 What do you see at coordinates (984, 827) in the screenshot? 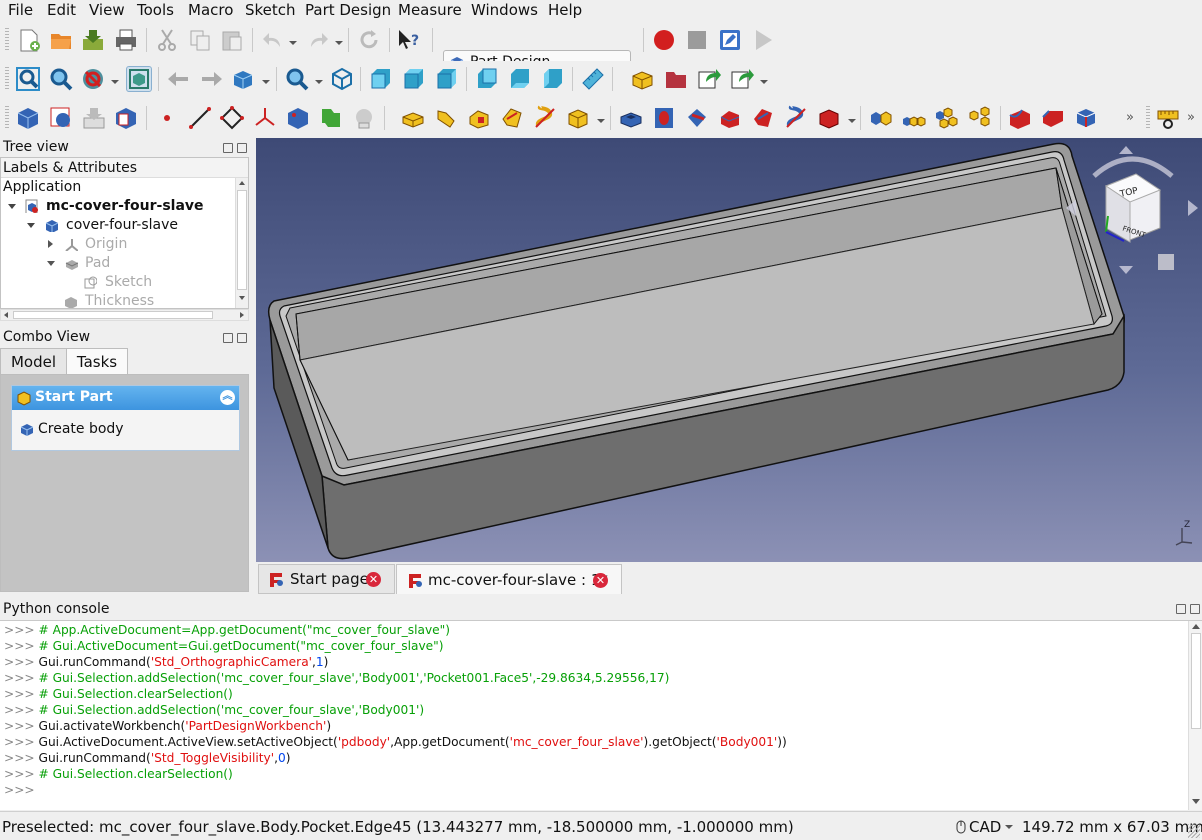
I see `navigation-style-selector: CAD` at bounding box center [984, 827].